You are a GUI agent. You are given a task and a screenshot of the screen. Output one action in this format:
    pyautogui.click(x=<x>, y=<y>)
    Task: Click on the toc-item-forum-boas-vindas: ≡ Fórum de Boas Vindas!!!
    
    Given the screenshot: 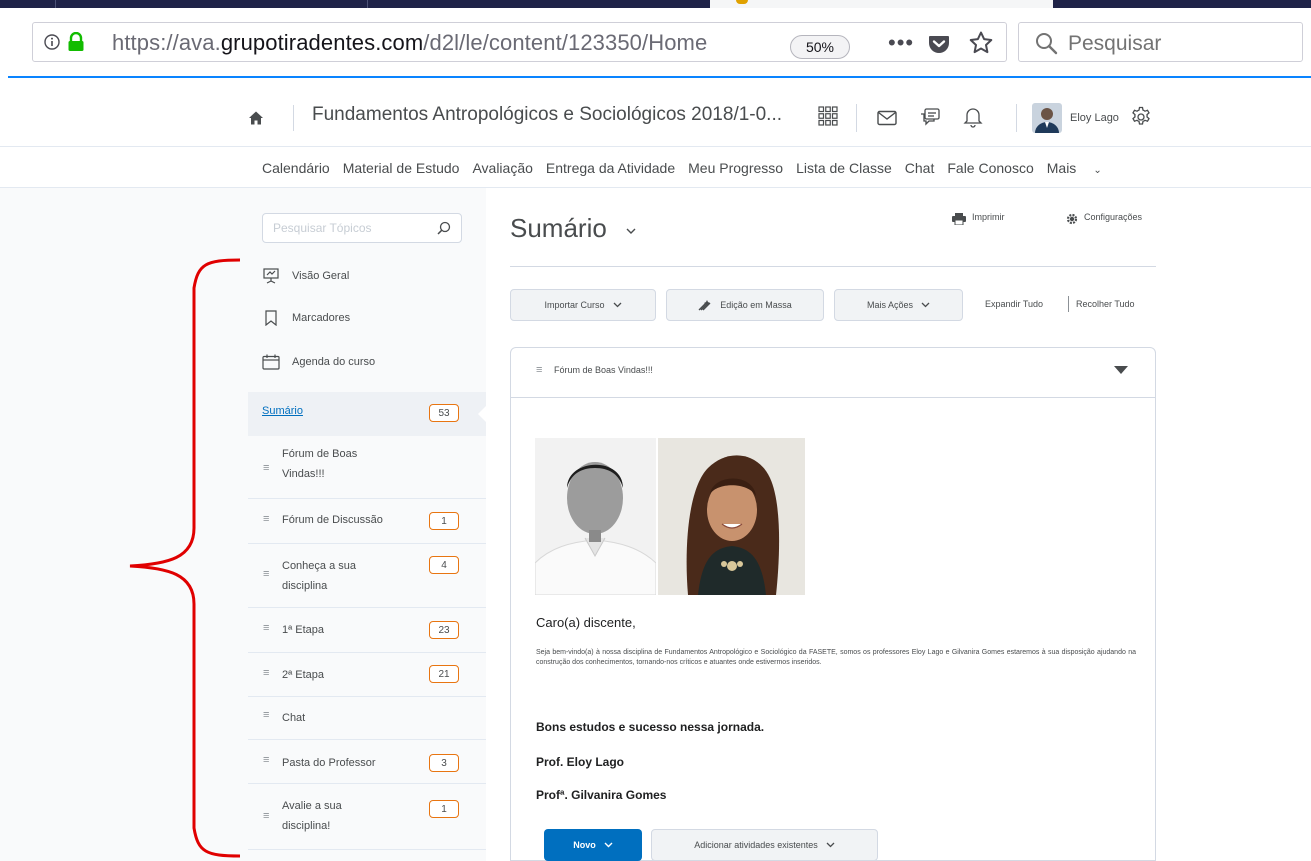 What is the action you would take?
    pyautogui.click(x=367, y=467)
    